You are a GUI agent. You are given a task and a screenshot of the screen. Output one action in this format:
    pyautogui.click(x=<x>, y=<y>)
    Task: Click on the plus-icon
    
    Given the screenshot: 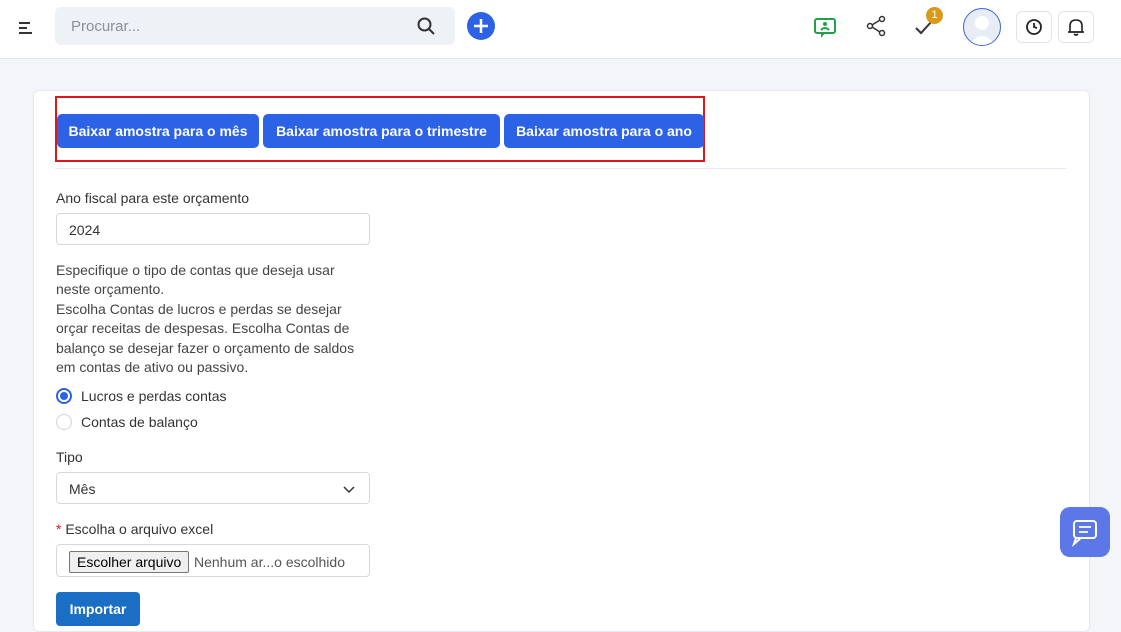 What is the action you would take?
    pyautogui.click(x=481, y=26)
    